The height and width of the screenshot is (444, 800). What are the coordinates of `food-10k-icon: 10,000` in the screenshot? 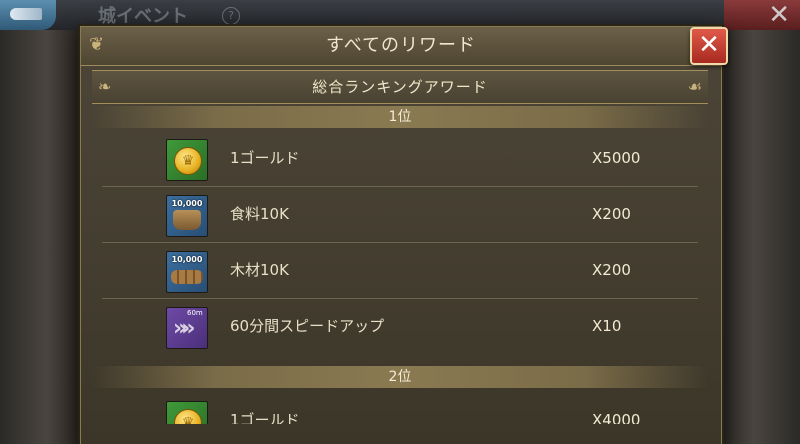 It's located at (187, 216).